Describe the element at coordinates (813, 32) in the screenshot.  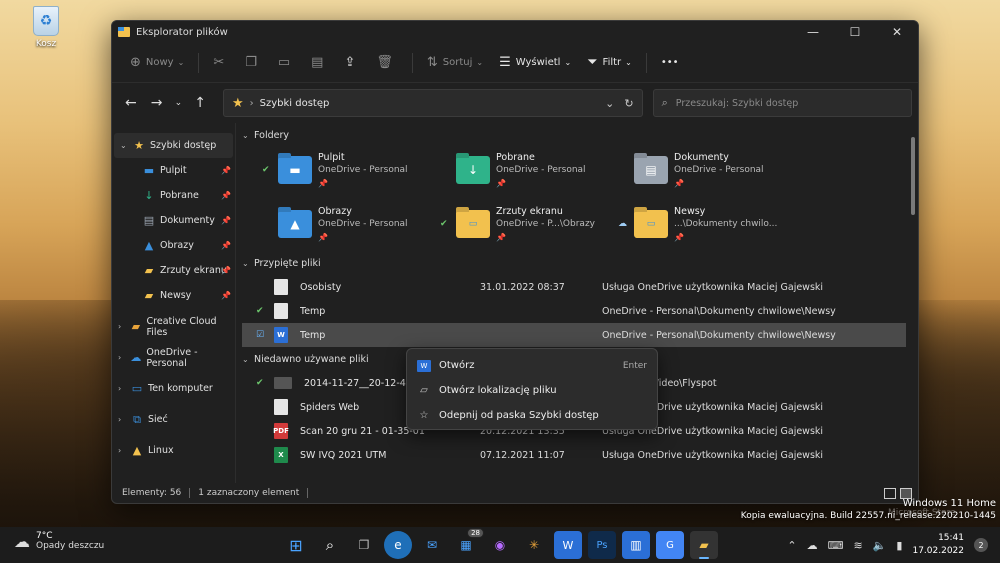
I see `minimize-button: —` at that location.